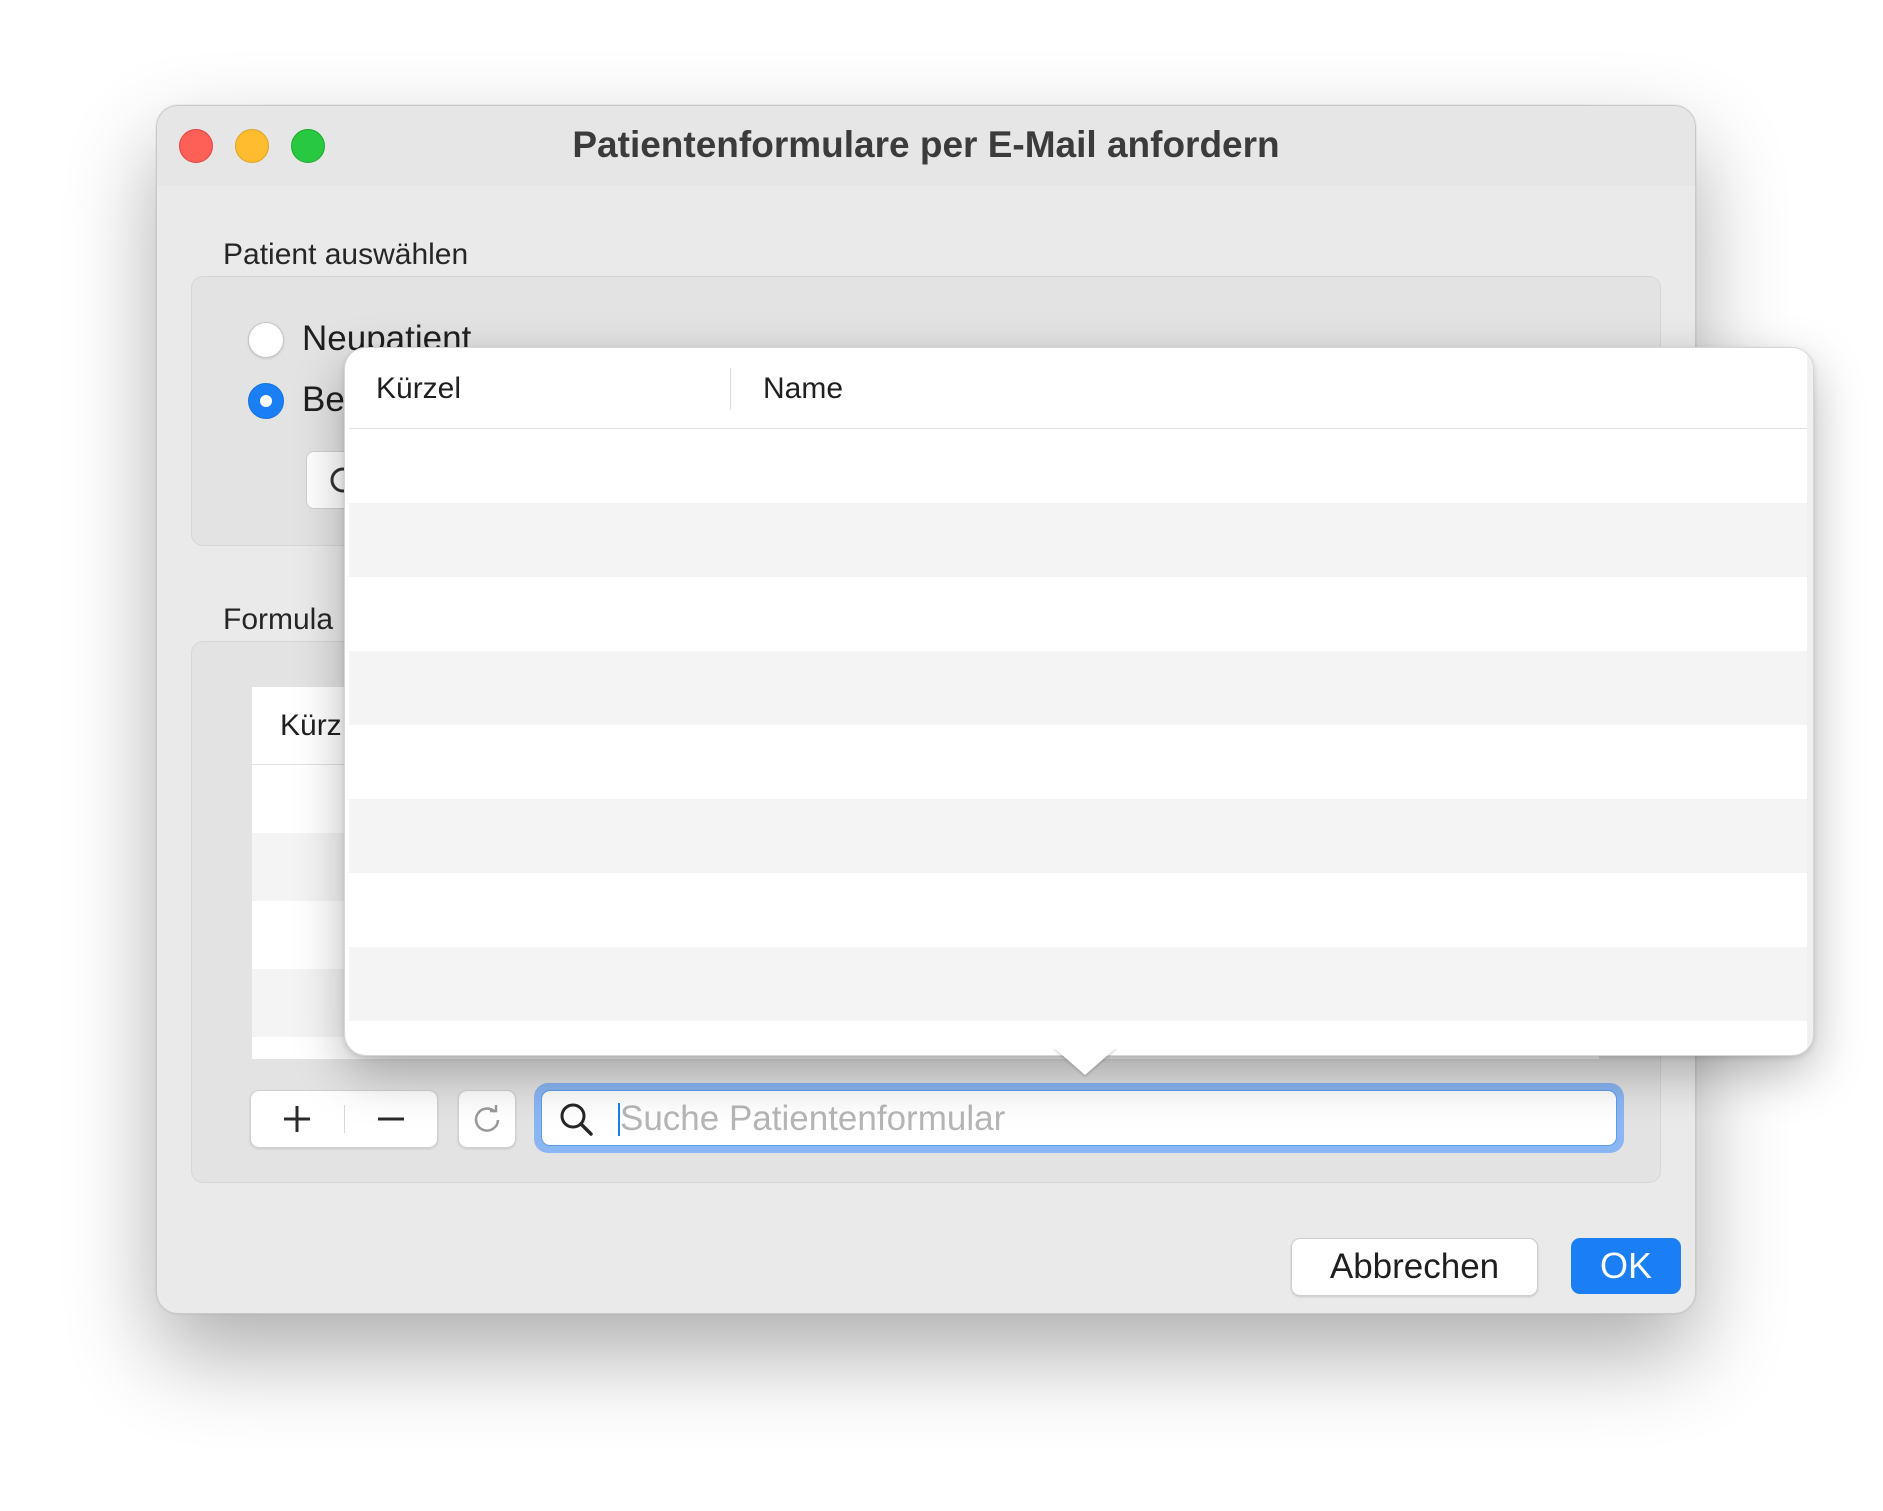 This screenshot has height=1511, width=1883. What do you see at coordinates (1810, 701) in the screenshot?
I see `popover-scrollbar` at bounding box center [1810, 701].